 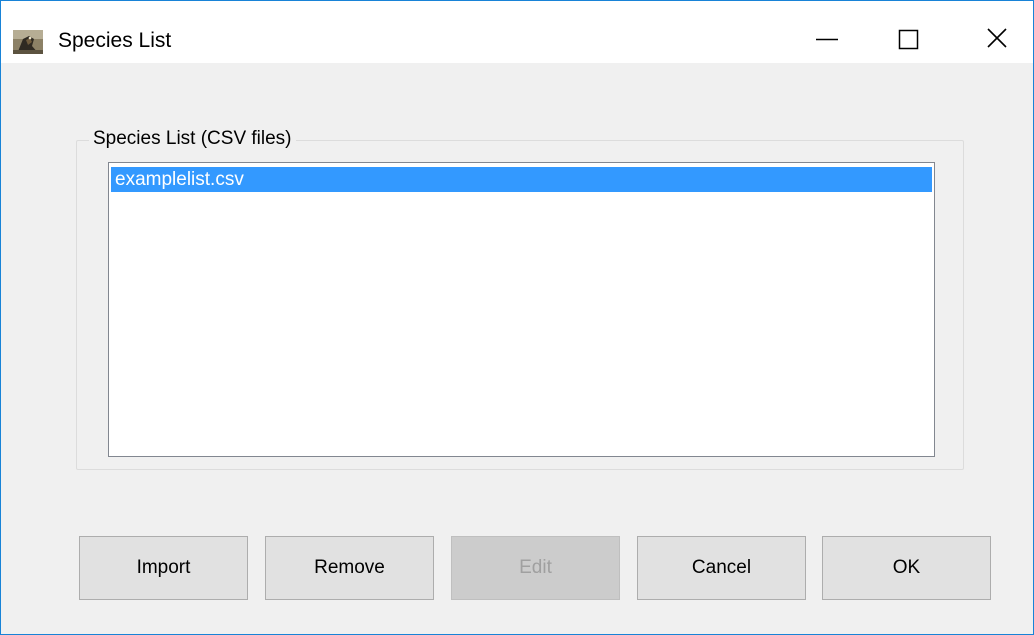 What do you see at coordinates (115, 40) in the screenshot?
I see `window-title: Species List` at bounding box center [115, 40].